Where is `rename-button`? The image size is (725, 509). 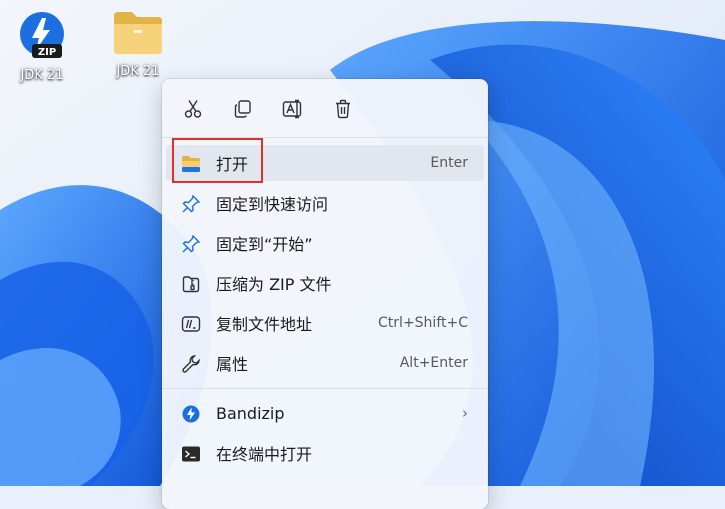 rename-button is located at coordinates (293, 109).